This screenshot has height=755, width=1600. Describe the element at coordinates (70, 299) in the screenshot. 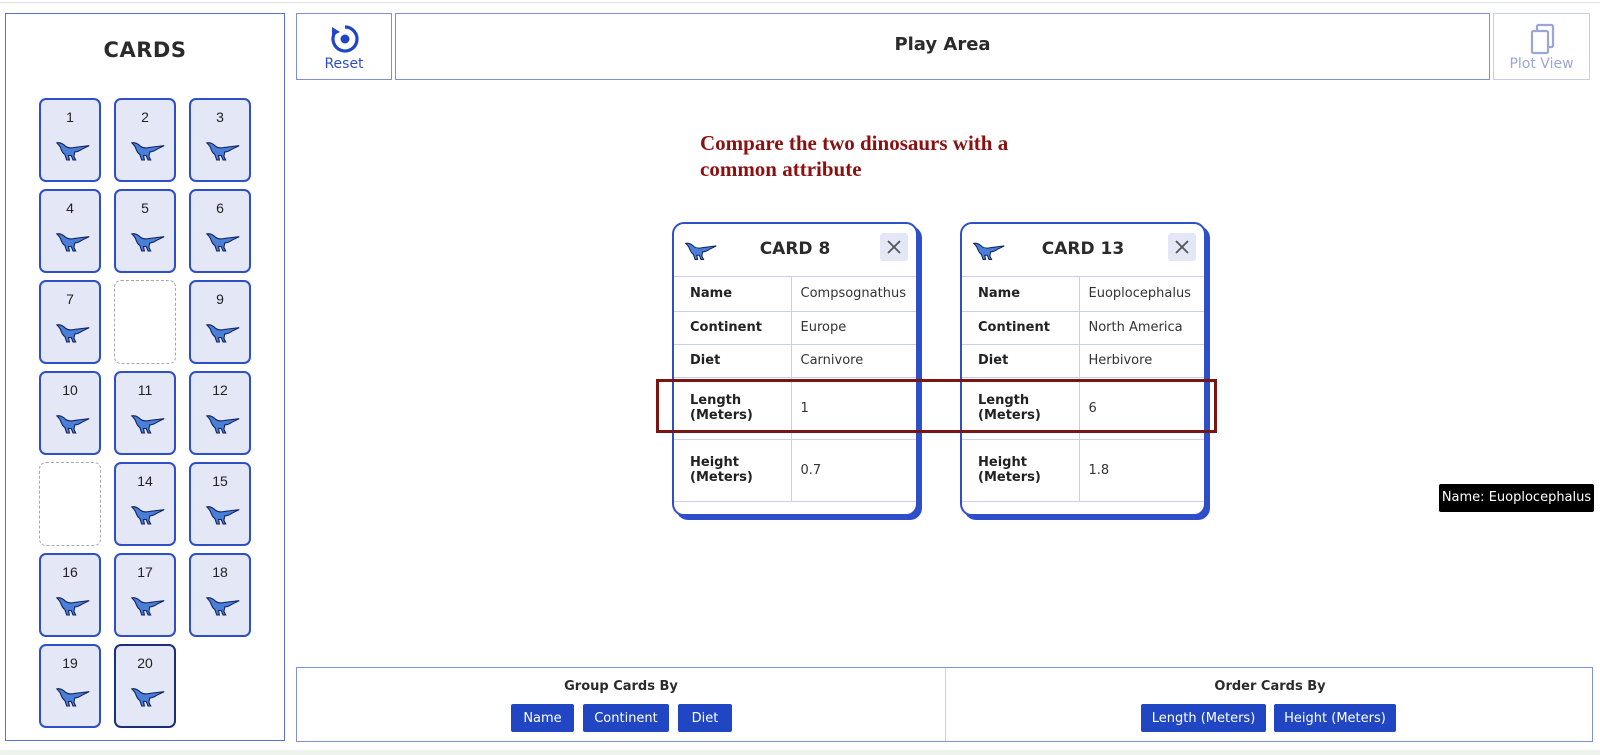

I see `card-number: 7` at that location.